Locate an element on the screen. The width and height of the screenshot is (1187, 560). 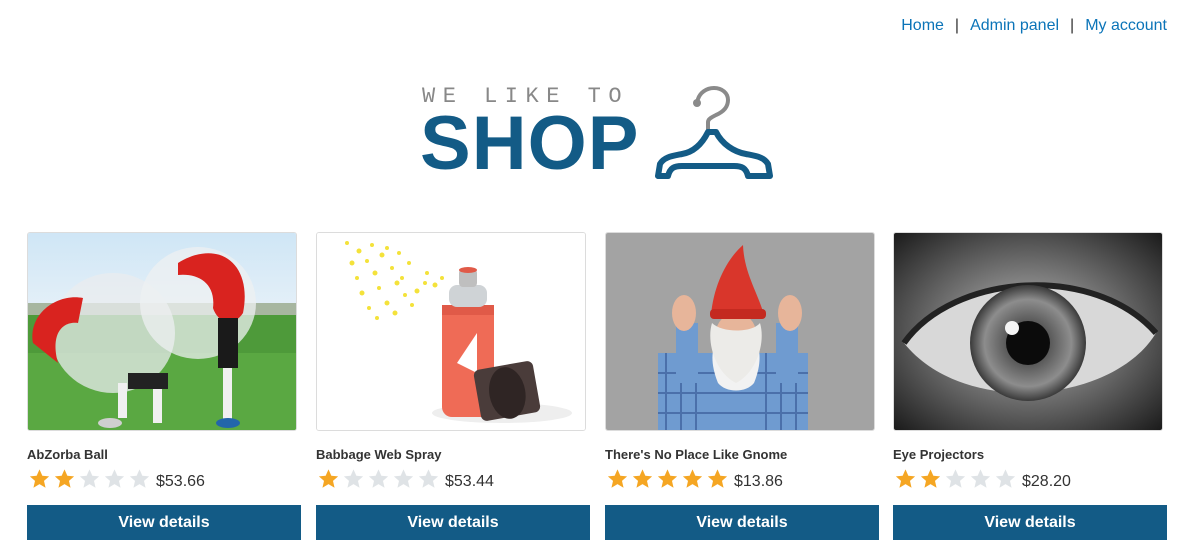
product-card: Babbage Web Spray $53.44 View details is located at coordinates (453, 386).